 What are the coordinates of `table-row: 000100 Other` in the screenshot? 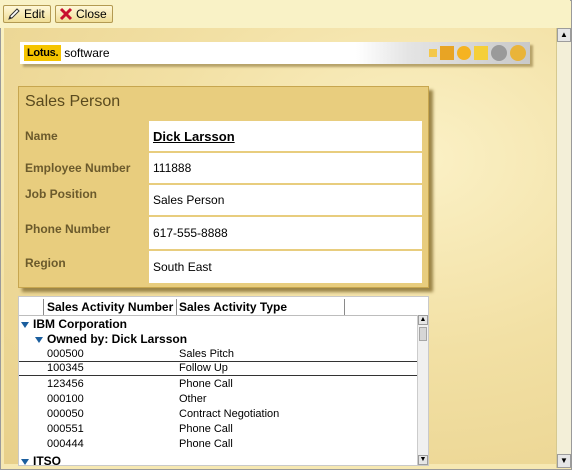 It's located at (218, 400).